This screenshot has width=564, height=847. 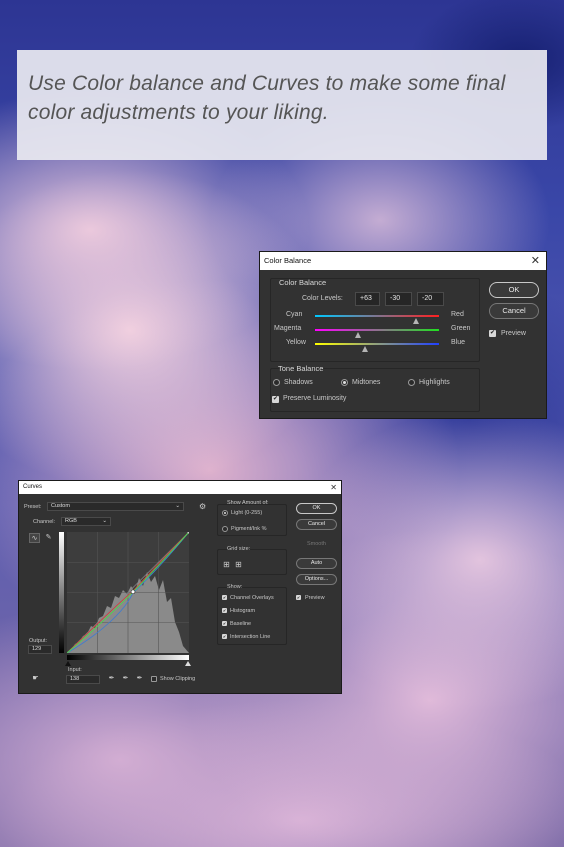 I want to click on highlights-label: Highlights, so click(x=434, y=382).